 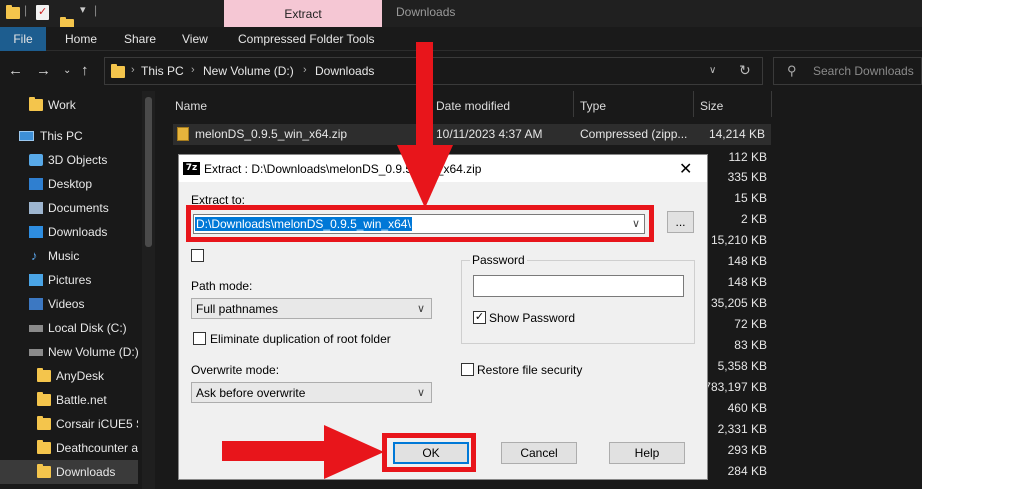 What do you see at coordinates (36, 232) in the screenshot?
I see `downloads-icon` at bounding box center [36, 232].